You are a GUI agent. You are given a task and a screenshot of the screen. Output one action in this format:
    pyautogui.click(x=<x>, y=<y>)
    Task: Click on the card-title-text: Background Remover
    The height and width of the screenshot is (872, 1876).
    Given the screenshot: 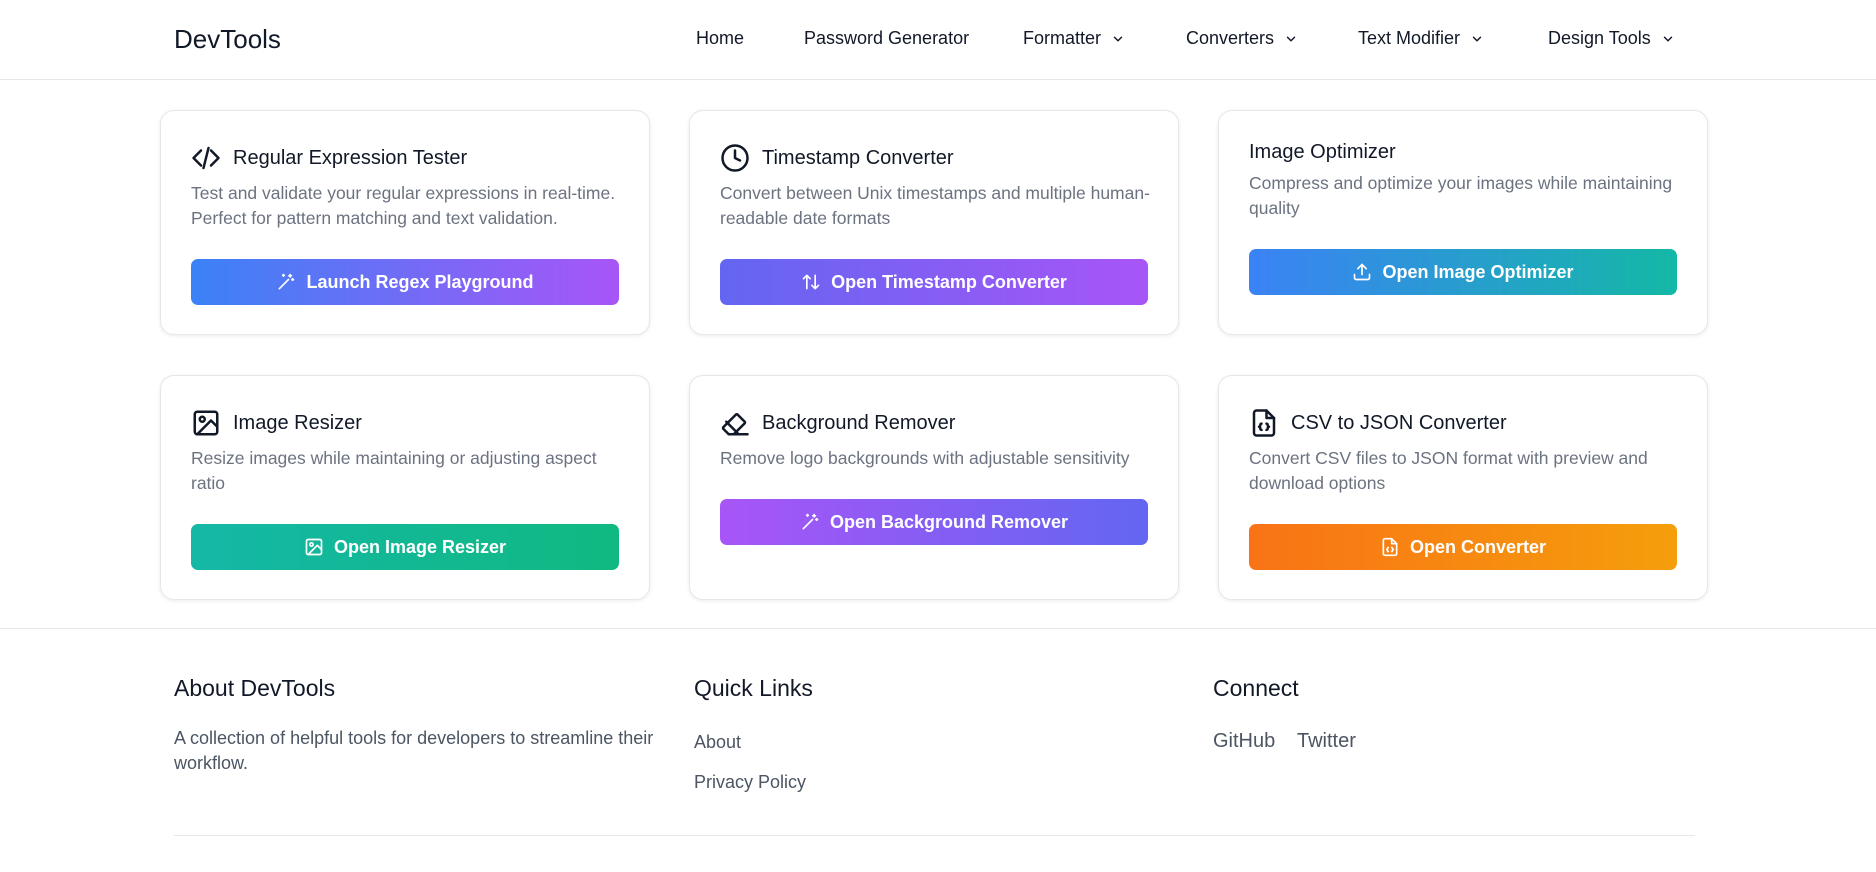 What is the action you would take?
    pyautogui.click(x=859, y=422)
    